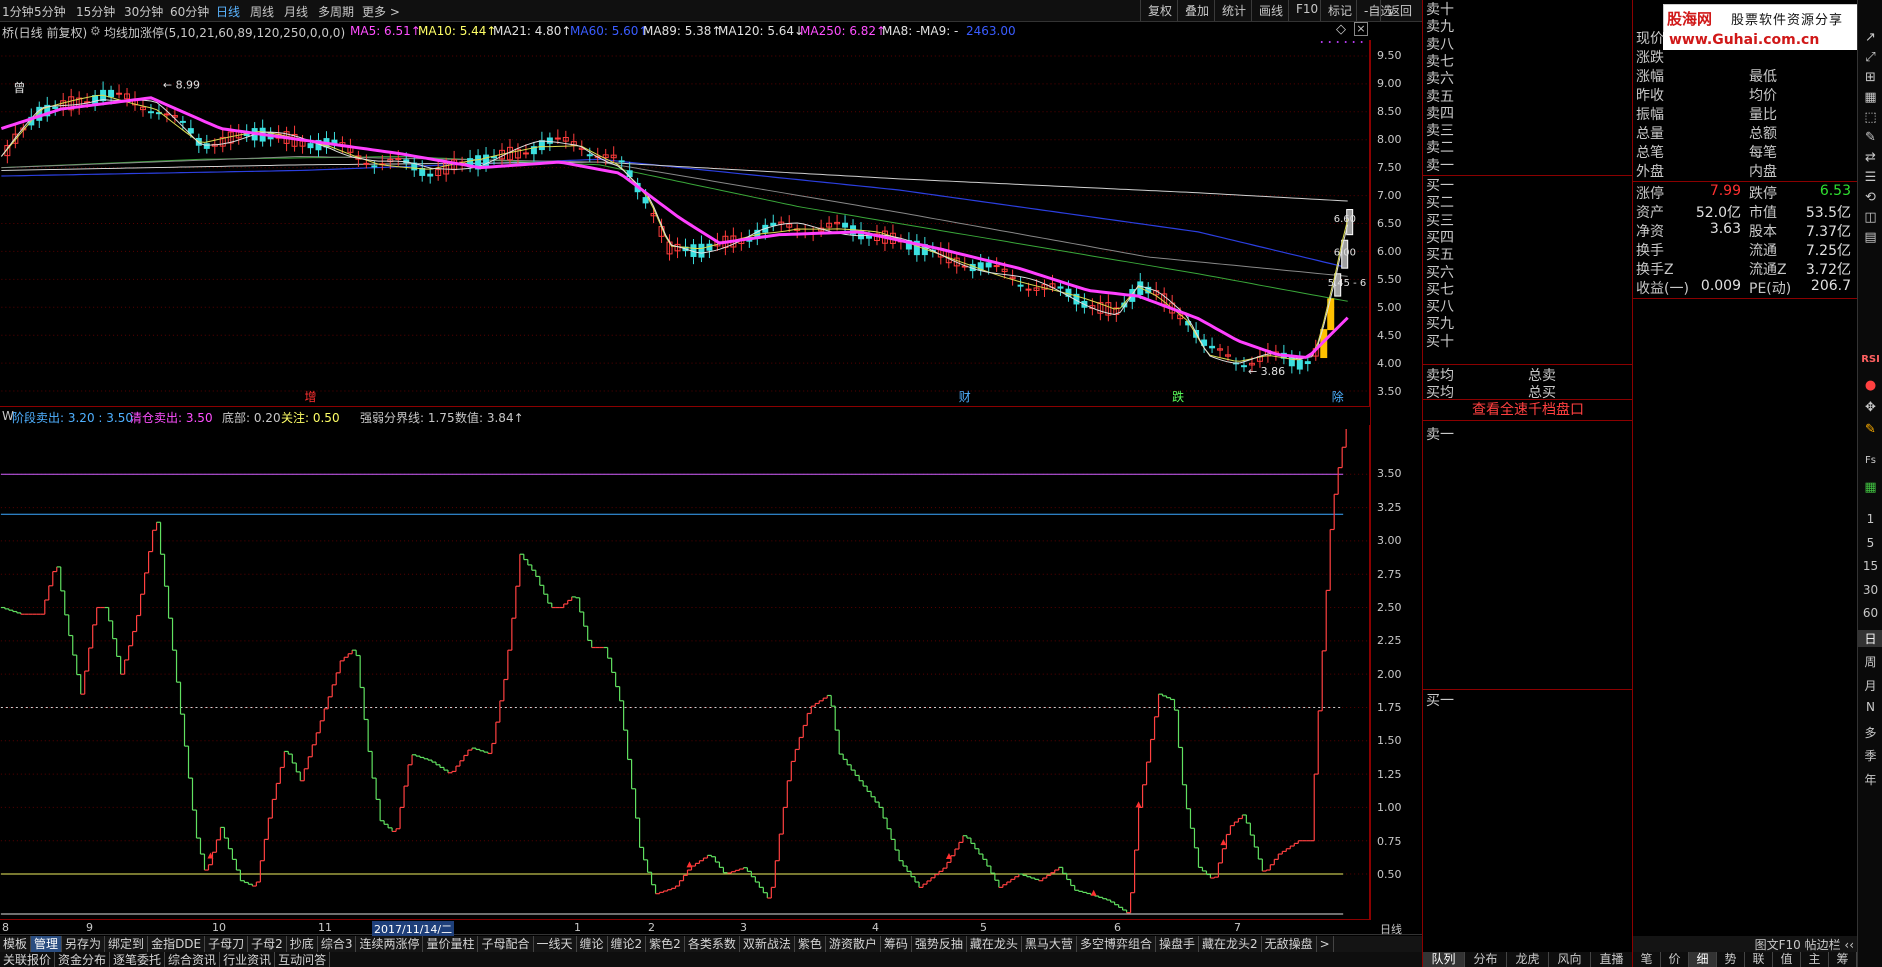 Image resolution: width=1882 pixels, height=967 pixels. What do you see at coordinates (1870, 543) in the screenshot?
I see `period-shortcut: 5` at bounding box center [1870, 543].